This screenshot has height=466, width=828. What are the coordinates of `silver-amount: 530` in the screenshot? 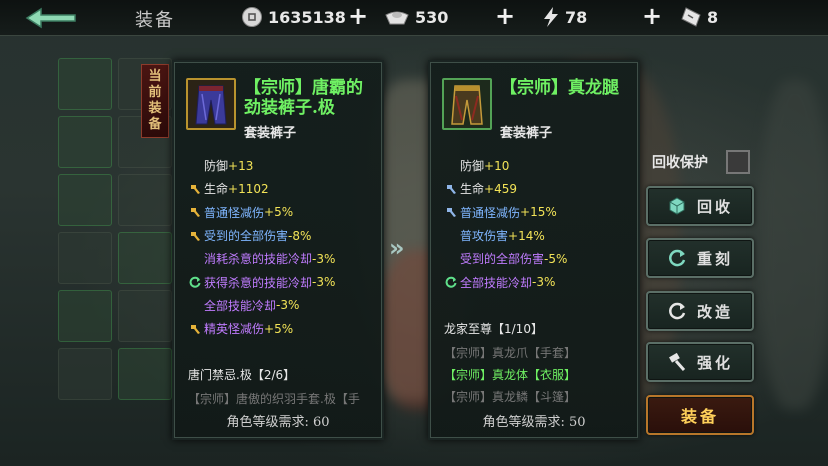 It's located at (432, 17).